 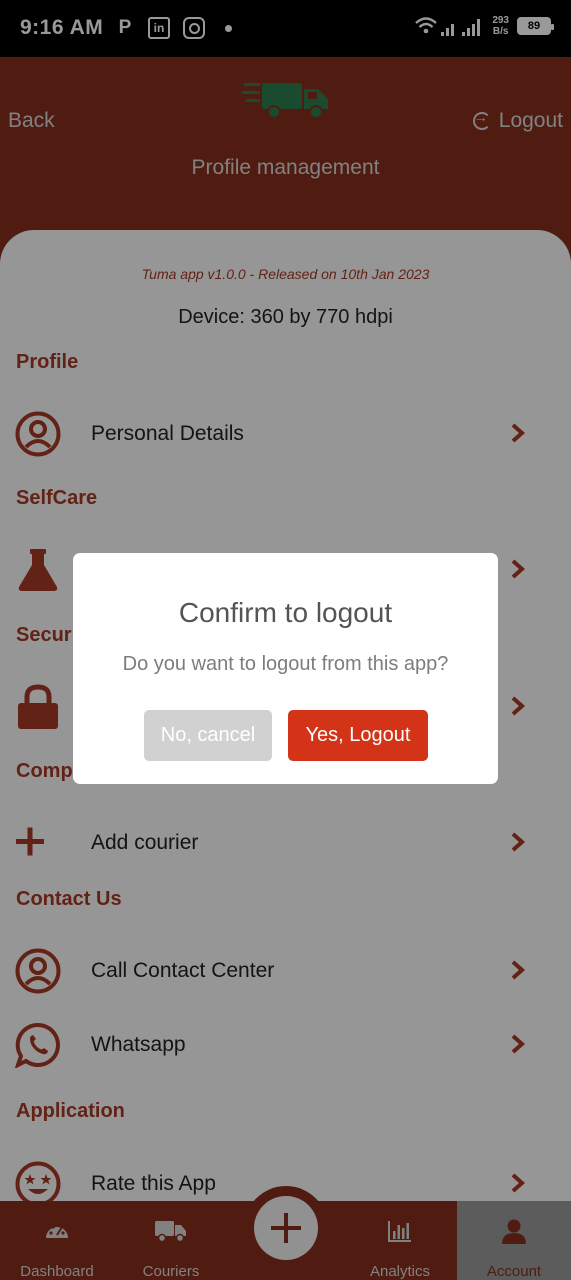 What do you see at coordinates (208, 735) in the screenshot?
I see `cancel-button: No, cancel` at bounding box center [208, 735].